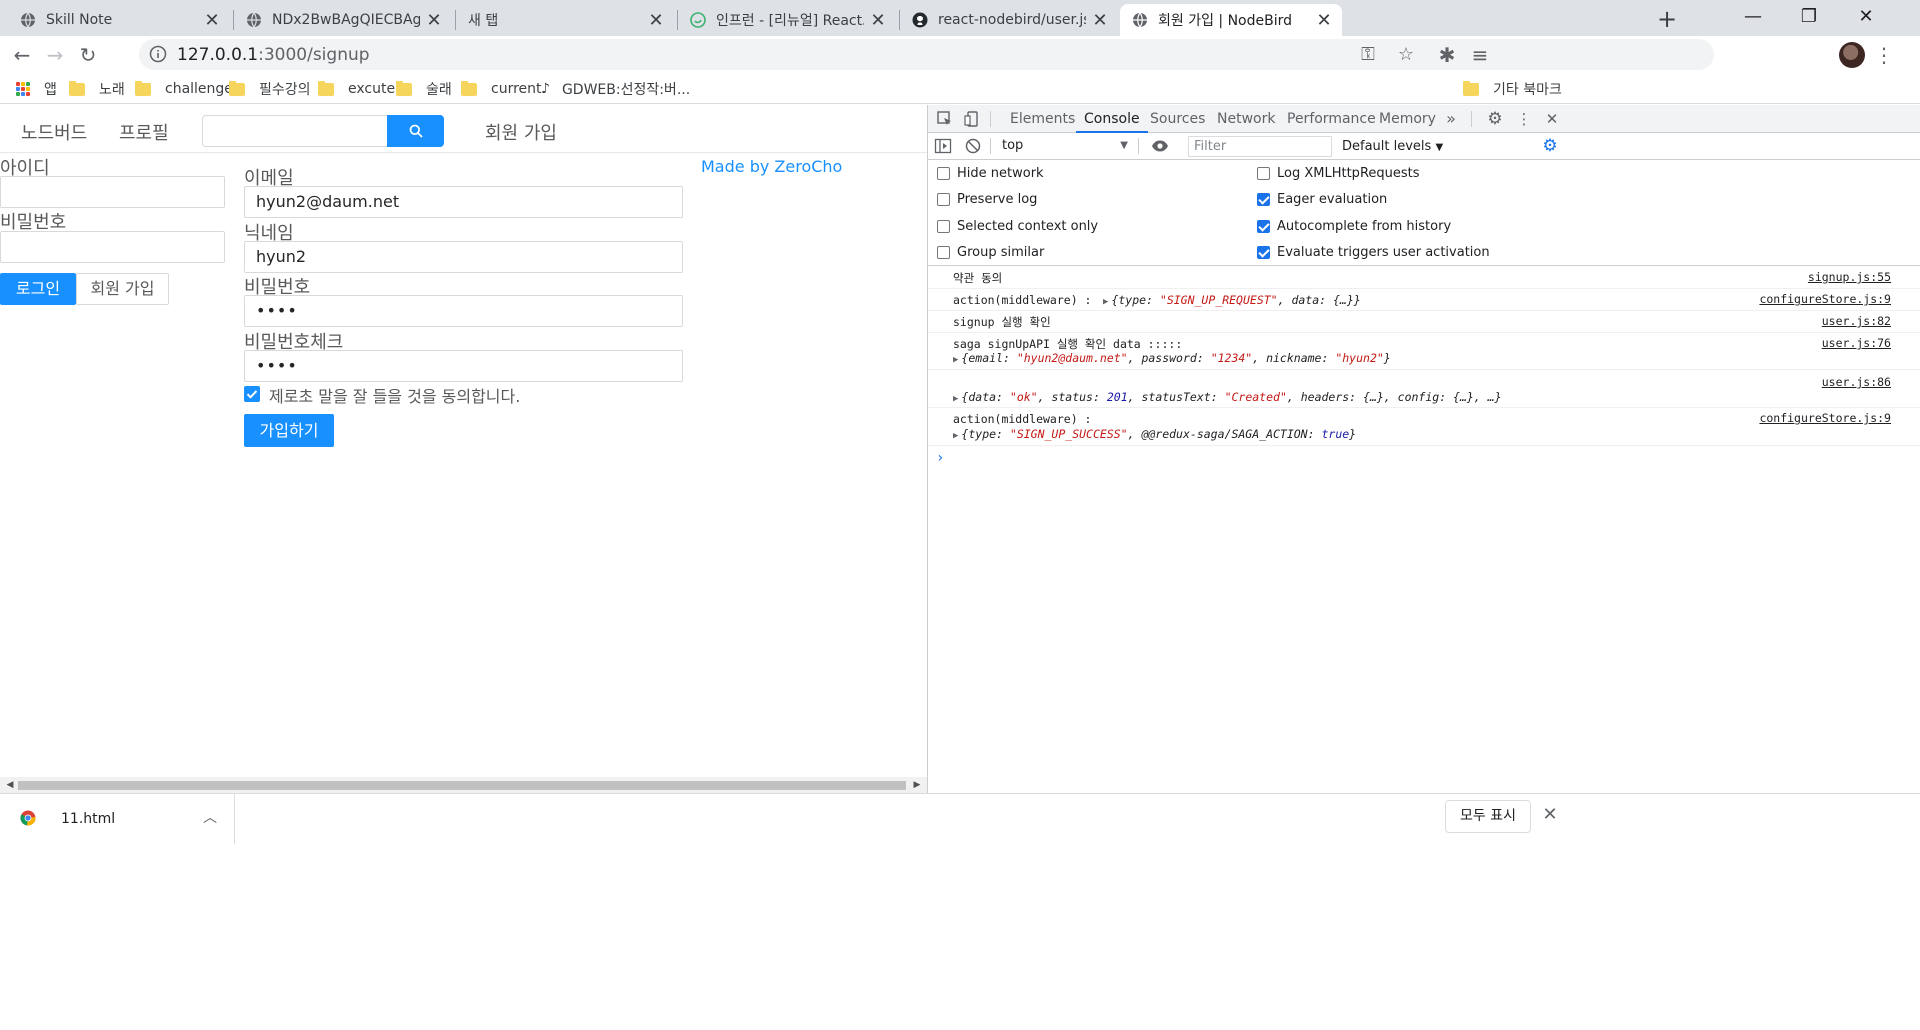 The height and width of the screenshot is (1030, 1920). I want to click on gear-icon: ⚙, so click(1495, 119).